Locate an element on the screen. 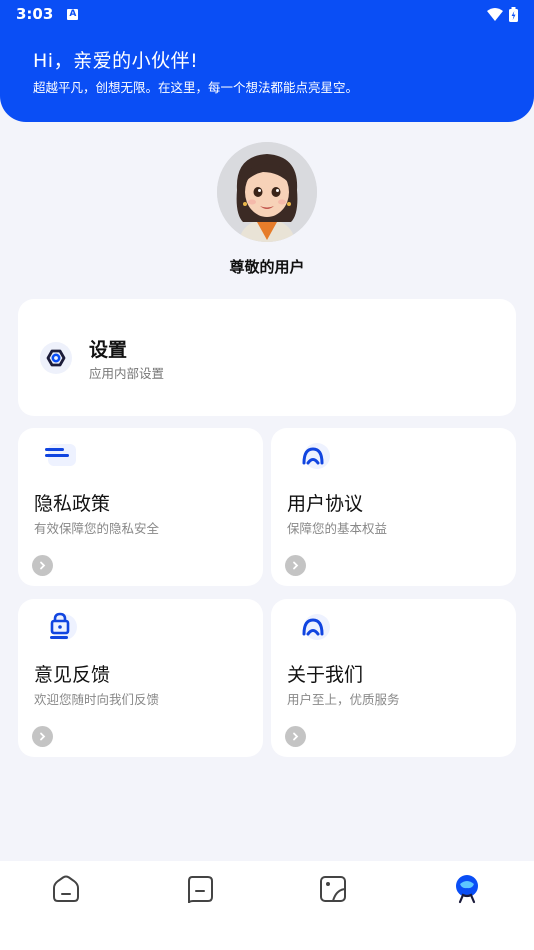 Image resolution: width=534 pixels, height=950 pixels. avatar is located at coordinates (267, 192).